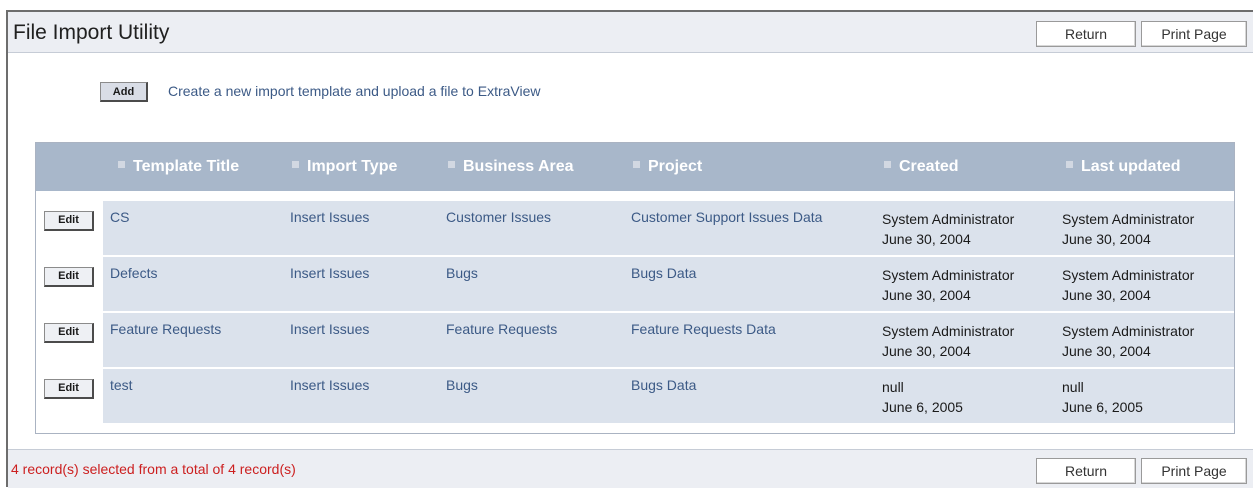  I want to click on page-title: File Import Utility, so click(91, 32).